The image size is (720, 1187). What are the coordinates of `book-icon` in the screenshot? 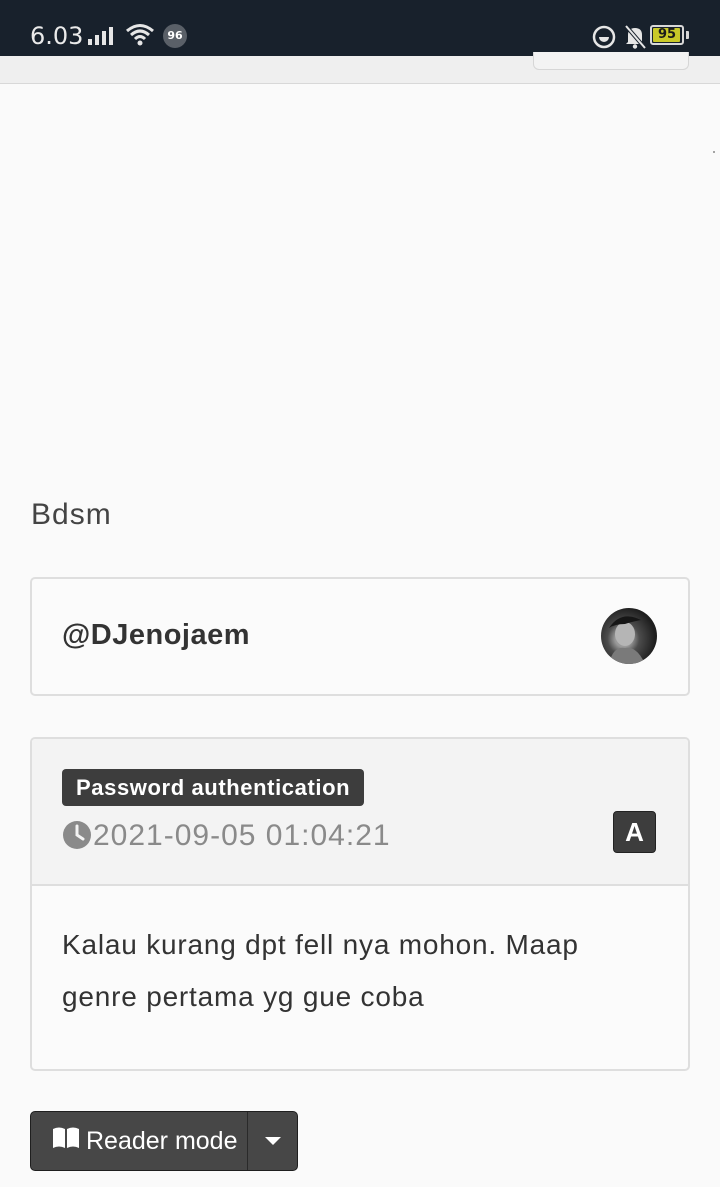 It's located at (66, 1141).